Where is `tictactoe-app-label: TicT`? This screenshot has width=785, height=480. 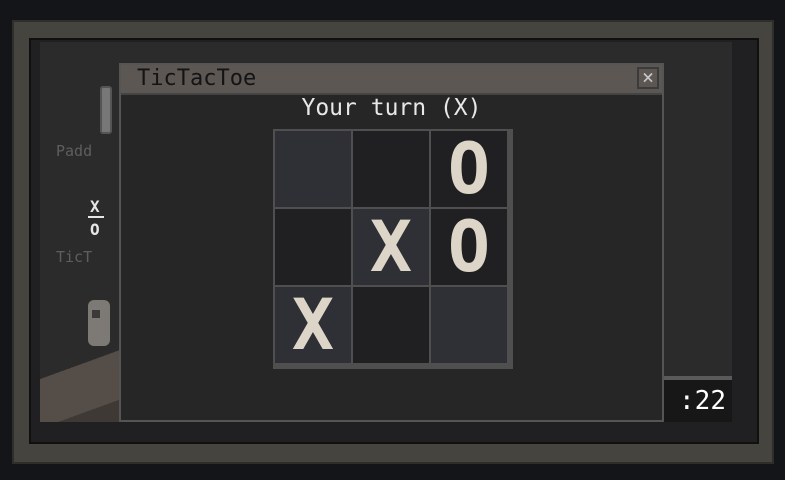 tictactoe-app-label: TicT is located at coordinates (74, 257).